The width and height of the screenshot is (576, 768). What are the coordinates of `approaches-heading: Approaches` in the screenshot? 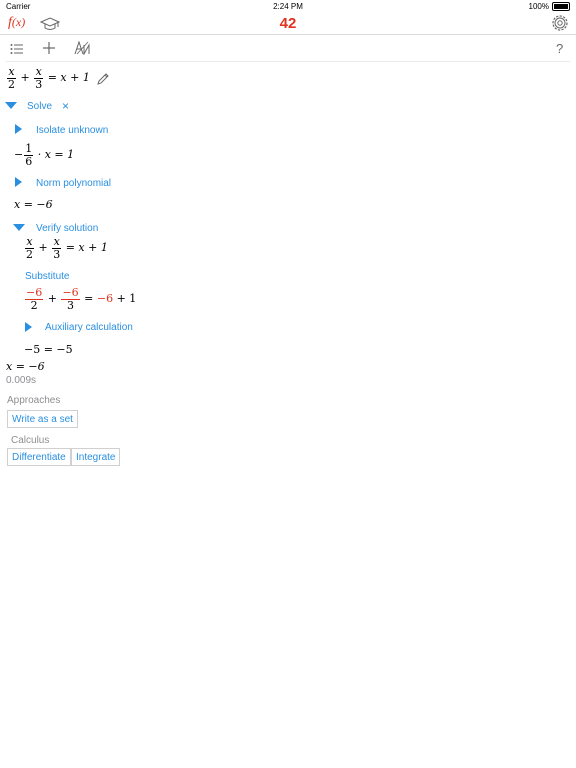 It's located at (34, 400).